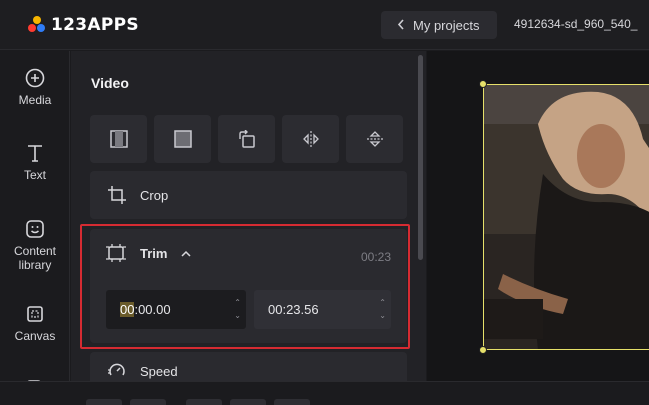 The height and width of the screenshot is (405, 649). I want to click on canvas-icon, so click(35, 314).